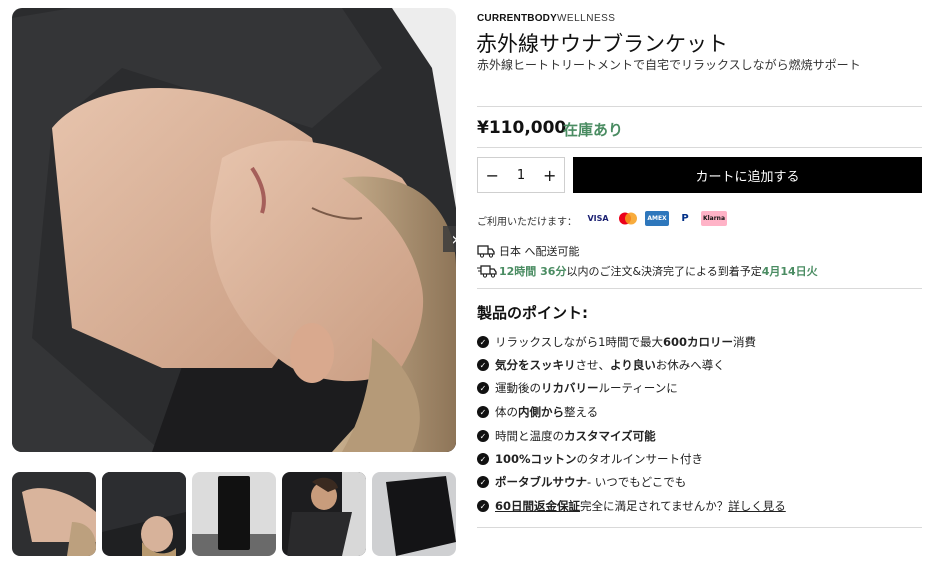 Image resolution: width=940 pixels, height=567 pixels. What do you see at coordinates (714, 218) in the screenshot?
I see `klarna-icon: Klarna` at bounding box center [714, 218].